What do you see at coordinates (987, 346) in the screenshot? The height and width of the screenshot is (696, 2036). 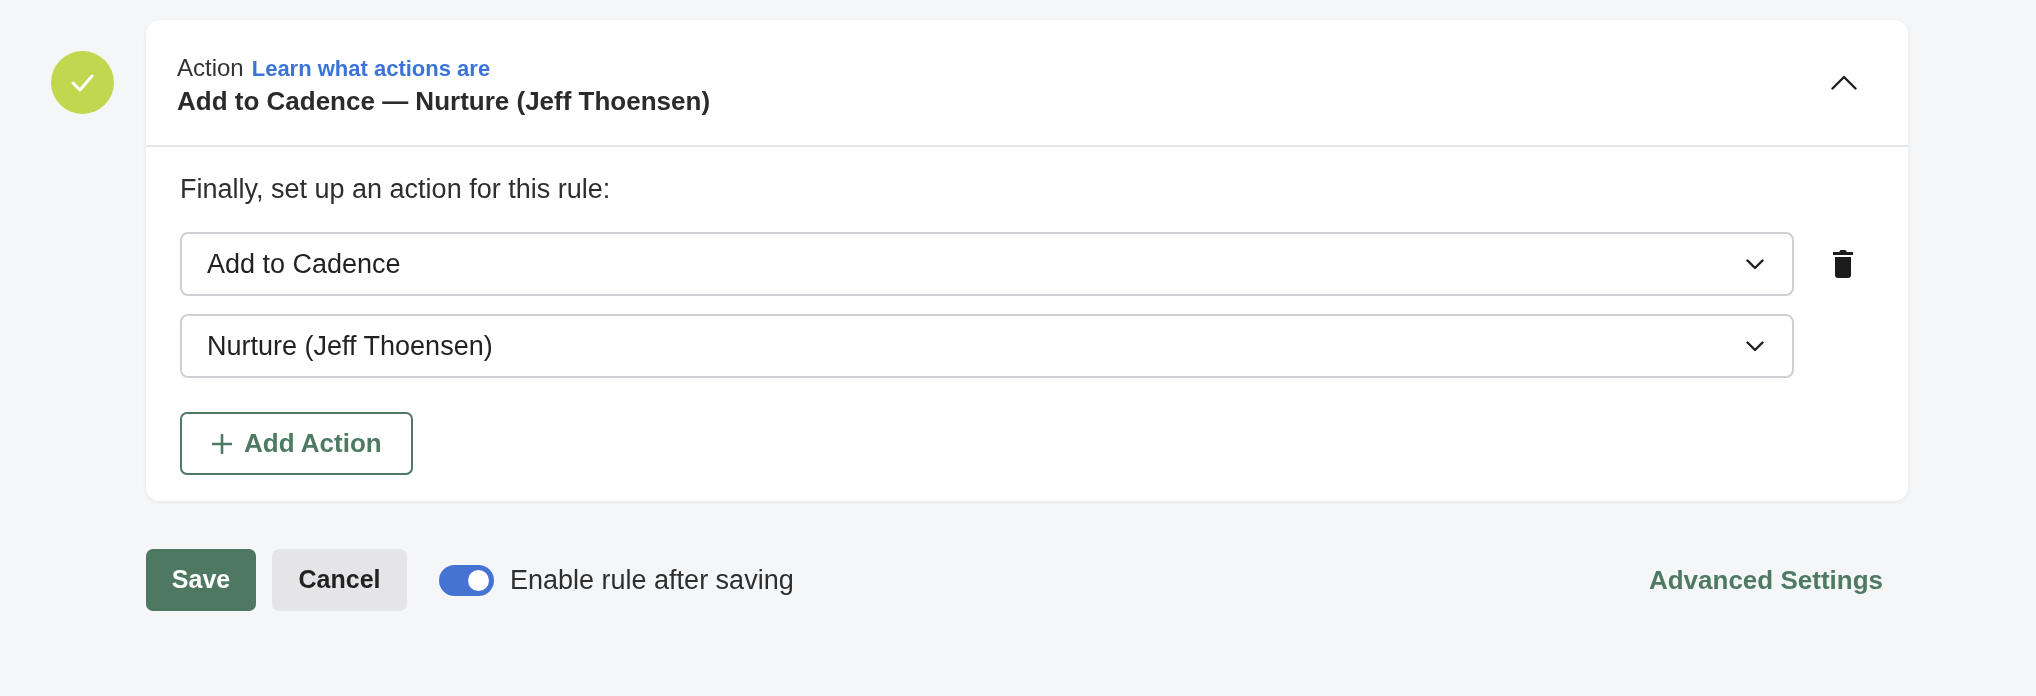 I see `select-field: Nurture (Jeff Thoensen)` at bounding box center [987, 346].